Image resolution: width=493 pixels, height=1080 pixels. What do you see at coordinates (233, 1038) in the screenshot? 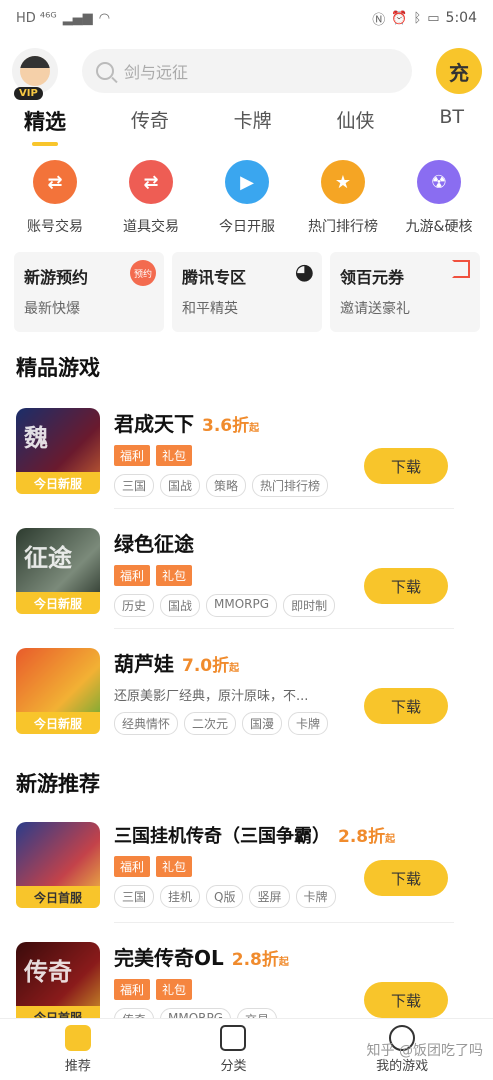
I see `category-box-icon` at bounding box center [233, 1038].